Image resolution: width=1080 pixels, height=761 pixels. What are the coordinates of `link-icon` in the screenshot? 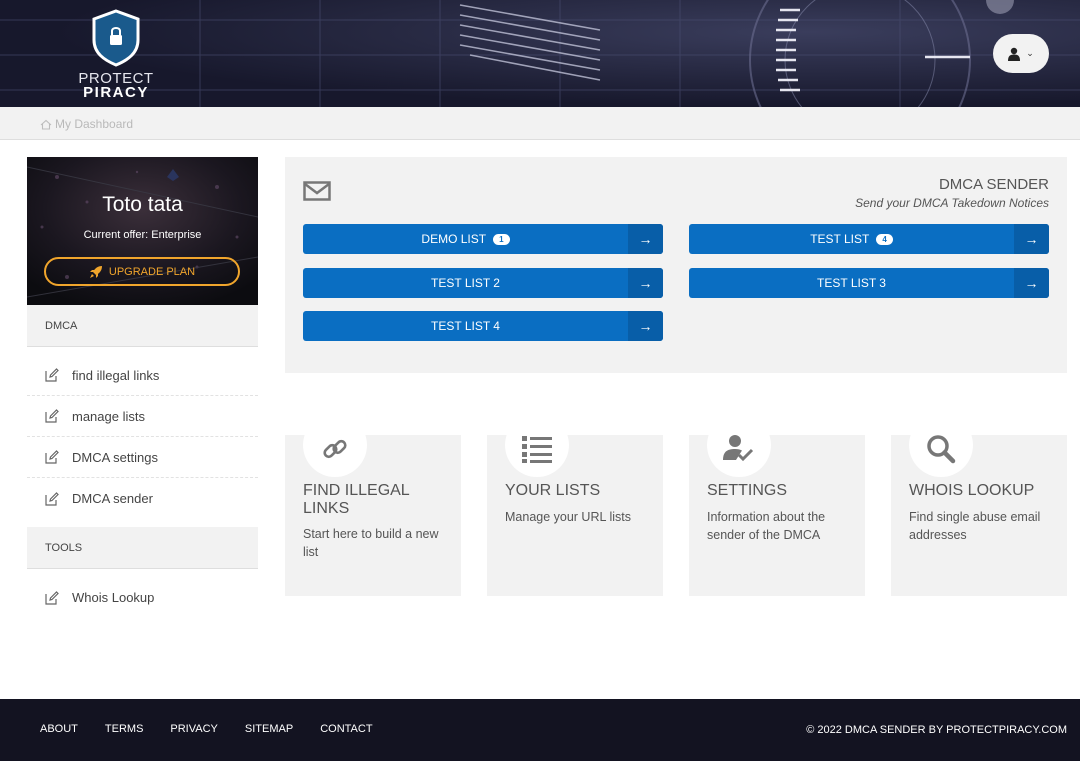 It's located at (335, 449).